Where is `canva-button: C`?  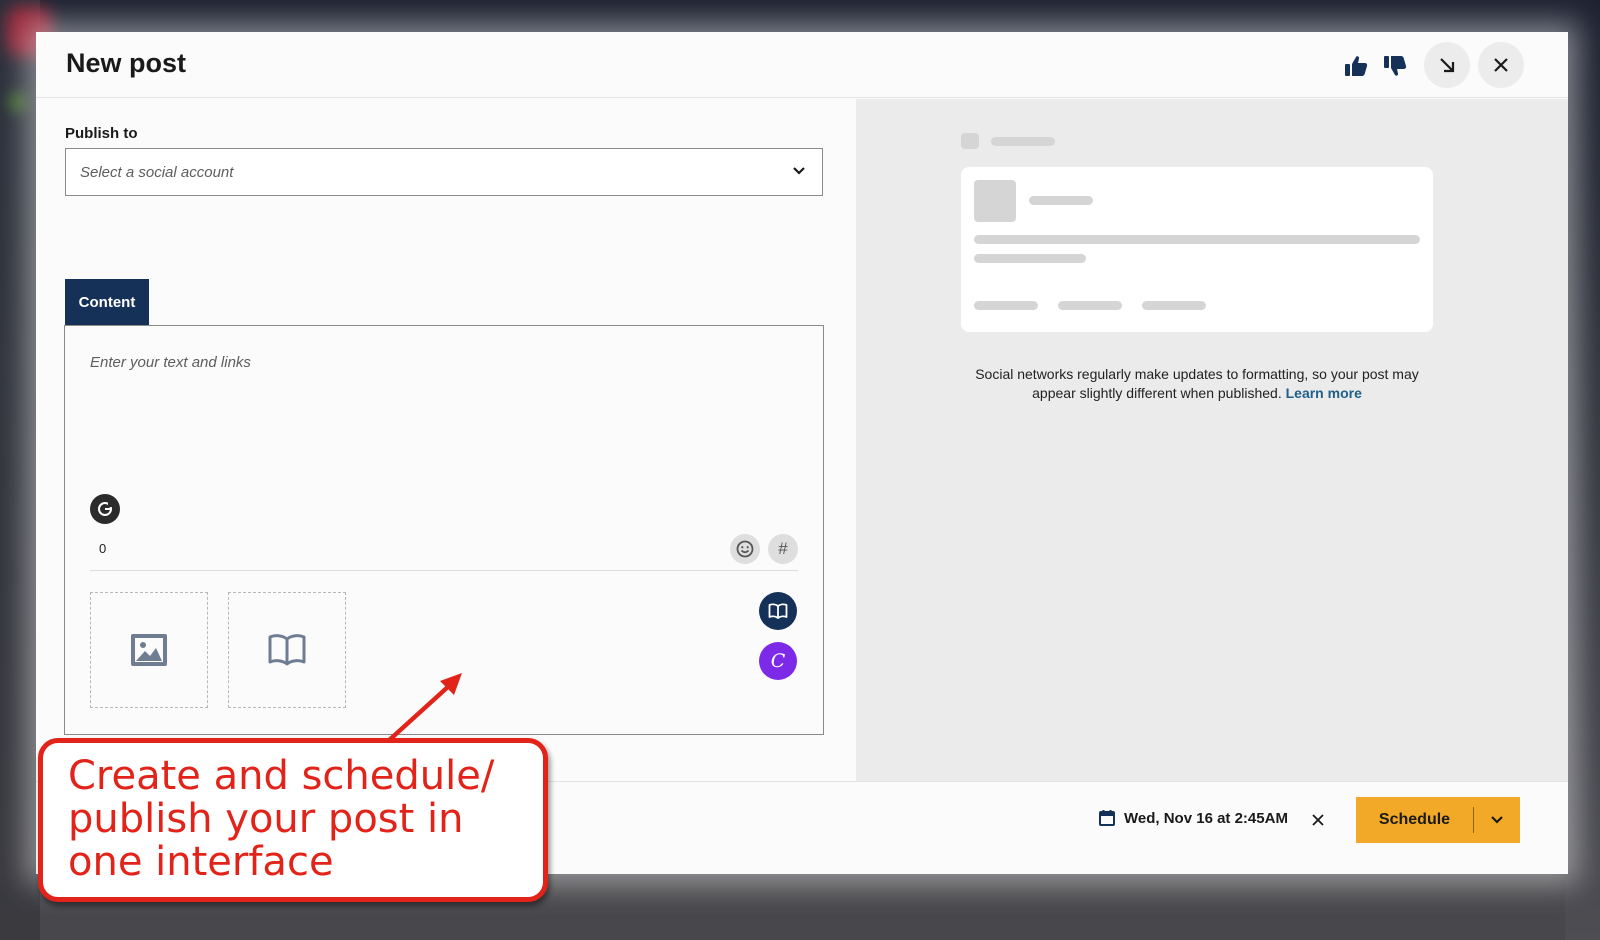
canva-button: C is located at coordinates (778, 661).